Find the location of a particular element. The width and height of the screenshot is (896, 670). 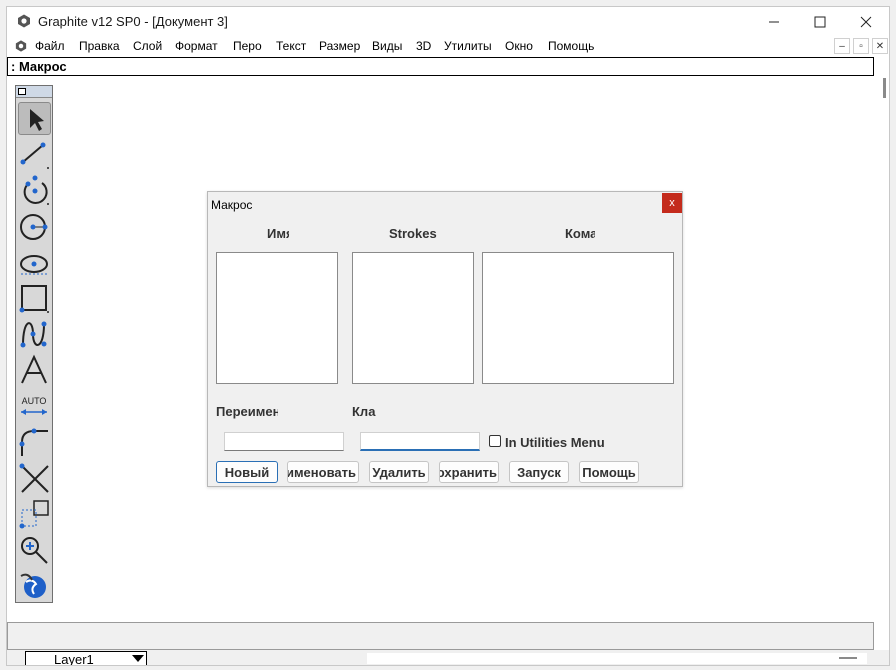

commands-list is located at coordinates (578, 318).